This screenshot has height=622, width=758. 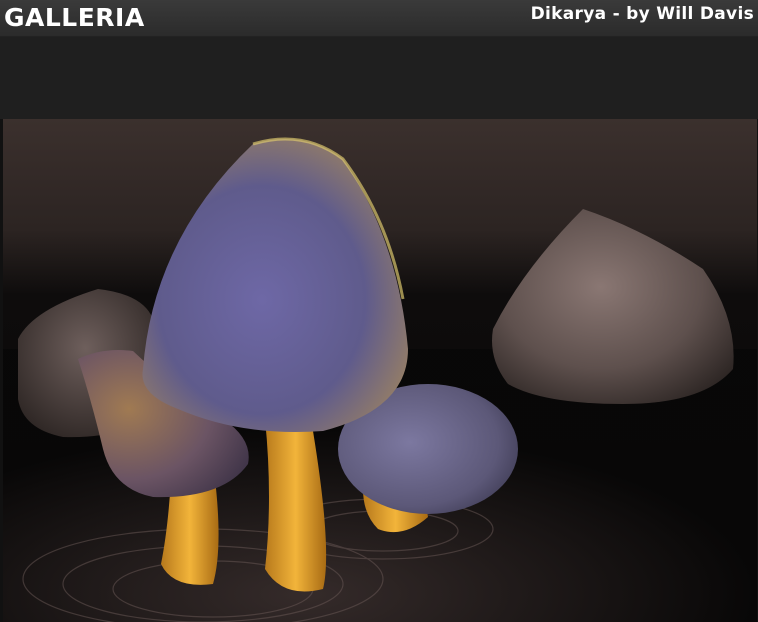 What do you see at coordinates (74, 17) in the screenshot?
I see `galleria-logo-text: GALLERIA` at bounding box center [74, 17].